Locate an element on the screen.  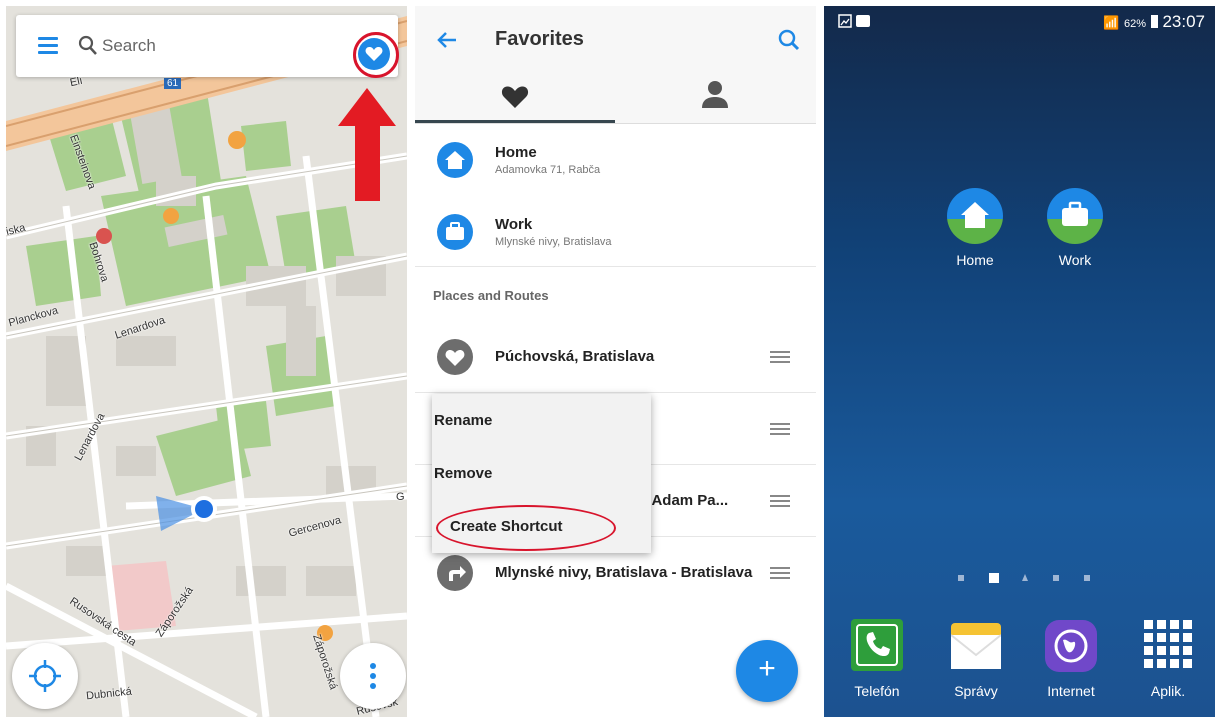
search-input: Search is located at coordinates (129, 46).